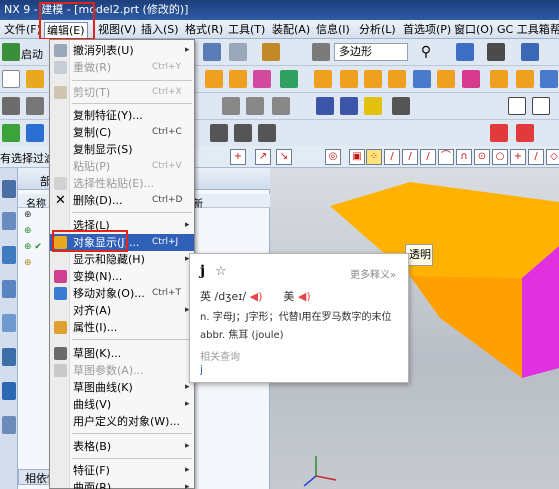  Describe the element at coordinates (231, 106) in the screenshot. I see `line-icon` at that location.